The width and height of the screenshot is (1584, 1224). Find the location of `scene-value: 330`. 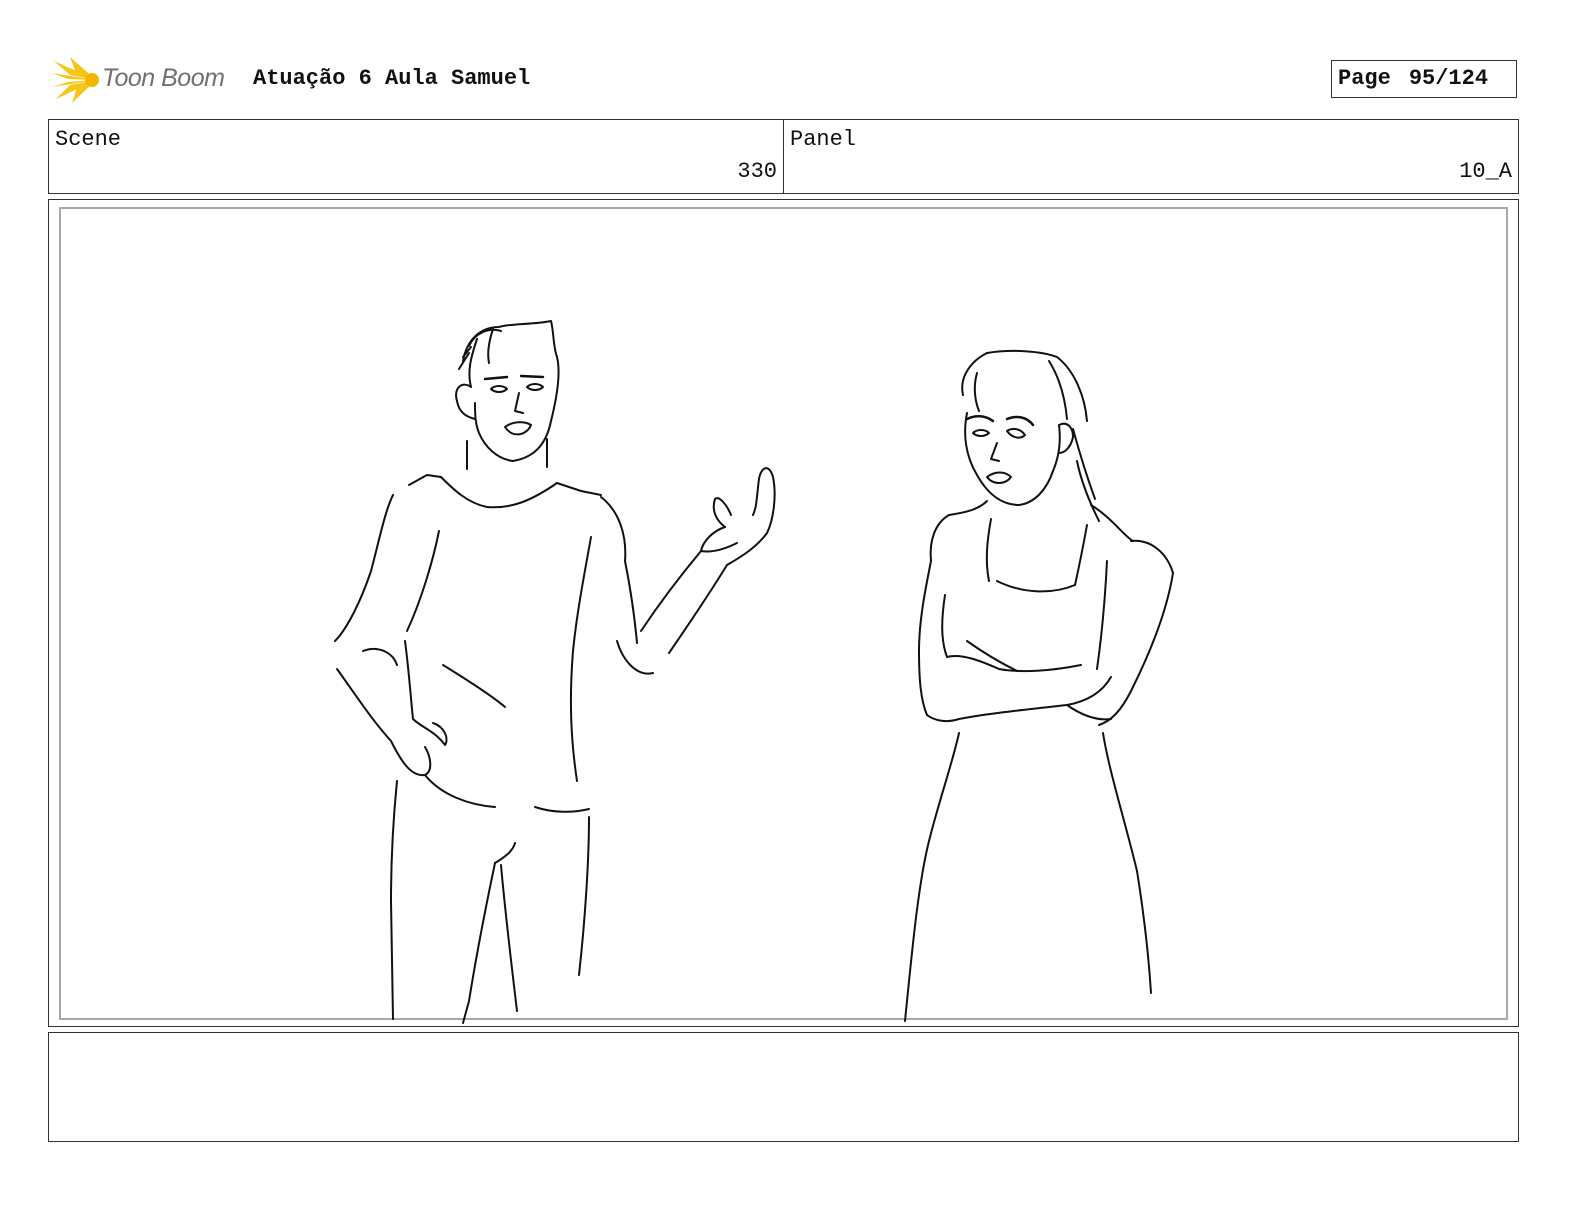

scene-value: 330 is located at coordinates (757, 171).